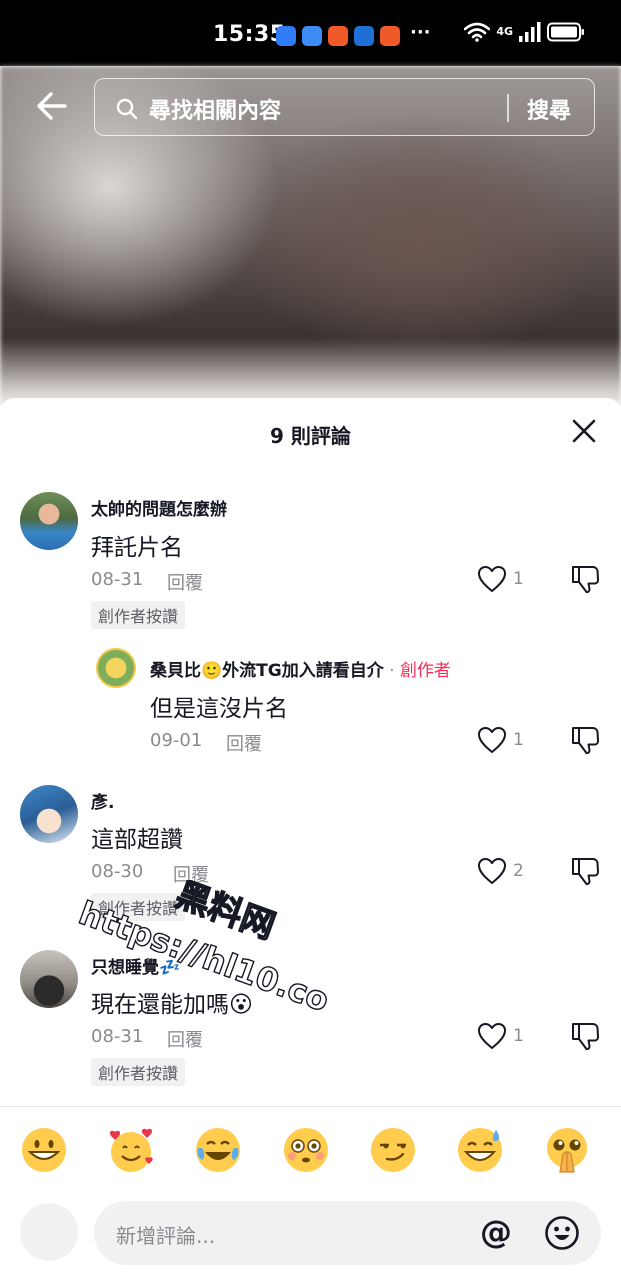 The height and width of the screenshot is (1280, 621). Describe the element at coordinates (584, 431) in the screenshot. I see `close-icon` at that location.